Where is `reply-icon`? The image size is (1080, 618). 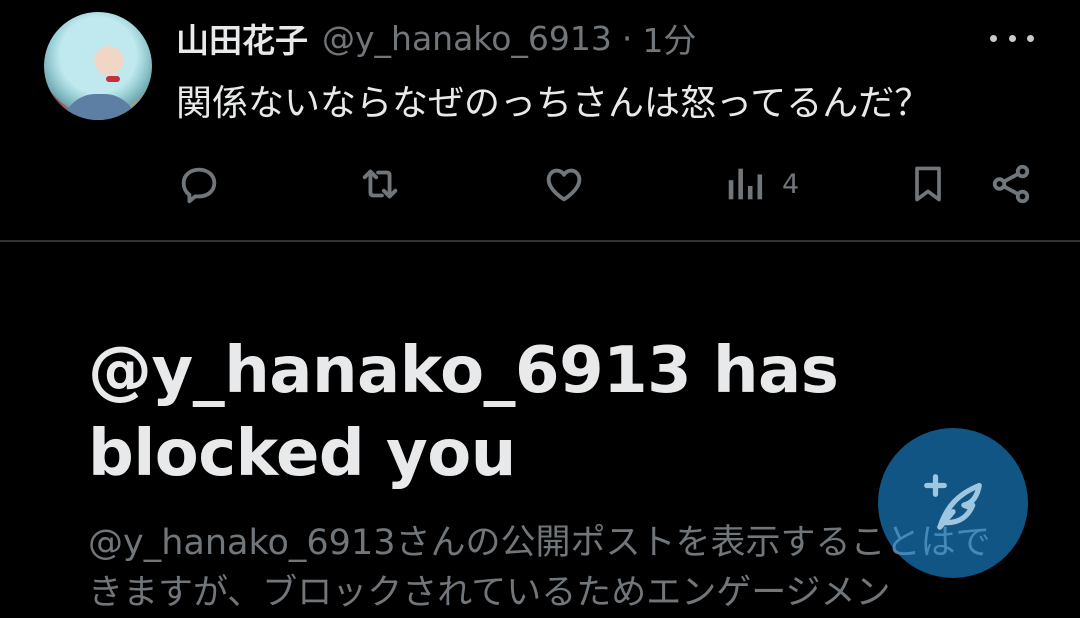 reply-icon is located at coordinates (199, 185).